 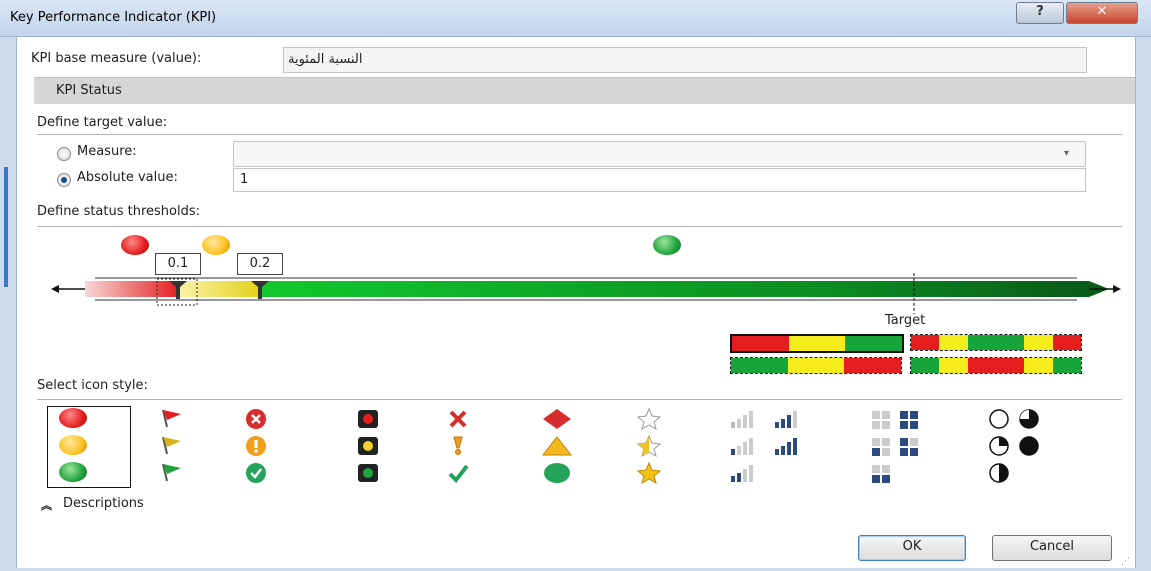 I want to click on measure-label: Measure:, so click(x=107, y=151).